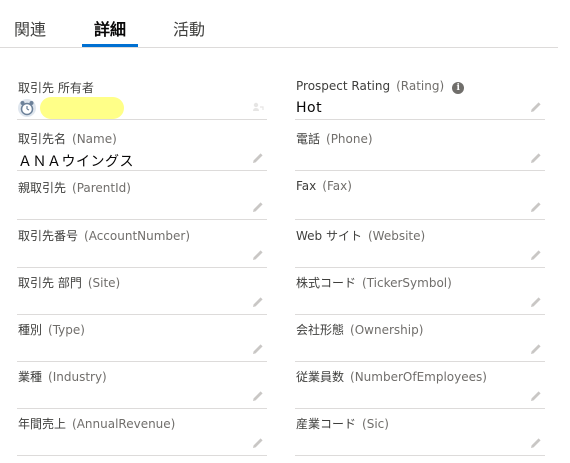 Image resolution: width=570 pixels, height=463 pixels. What do you see at coordinates (142, 96) in the screenshot?
I see `field-owner: 取引先 所有者` at bounding box center [142, 96].